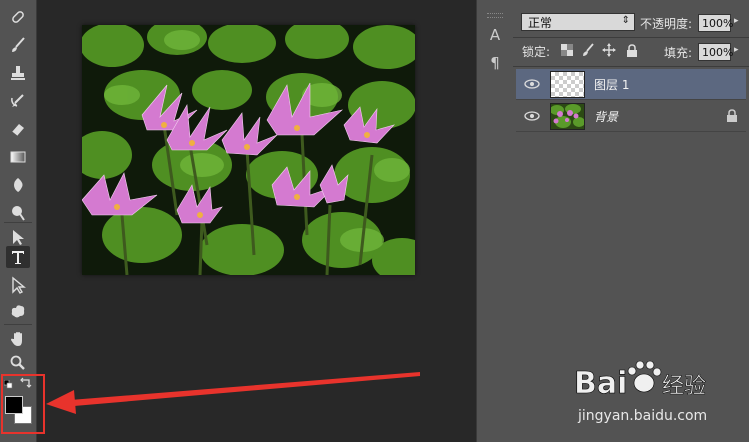 The image size is (749, 442). Describe the element at coordinates (578, 22) in the screenshot. I see `blend-mode-select: 正常 ⇕` at that location.